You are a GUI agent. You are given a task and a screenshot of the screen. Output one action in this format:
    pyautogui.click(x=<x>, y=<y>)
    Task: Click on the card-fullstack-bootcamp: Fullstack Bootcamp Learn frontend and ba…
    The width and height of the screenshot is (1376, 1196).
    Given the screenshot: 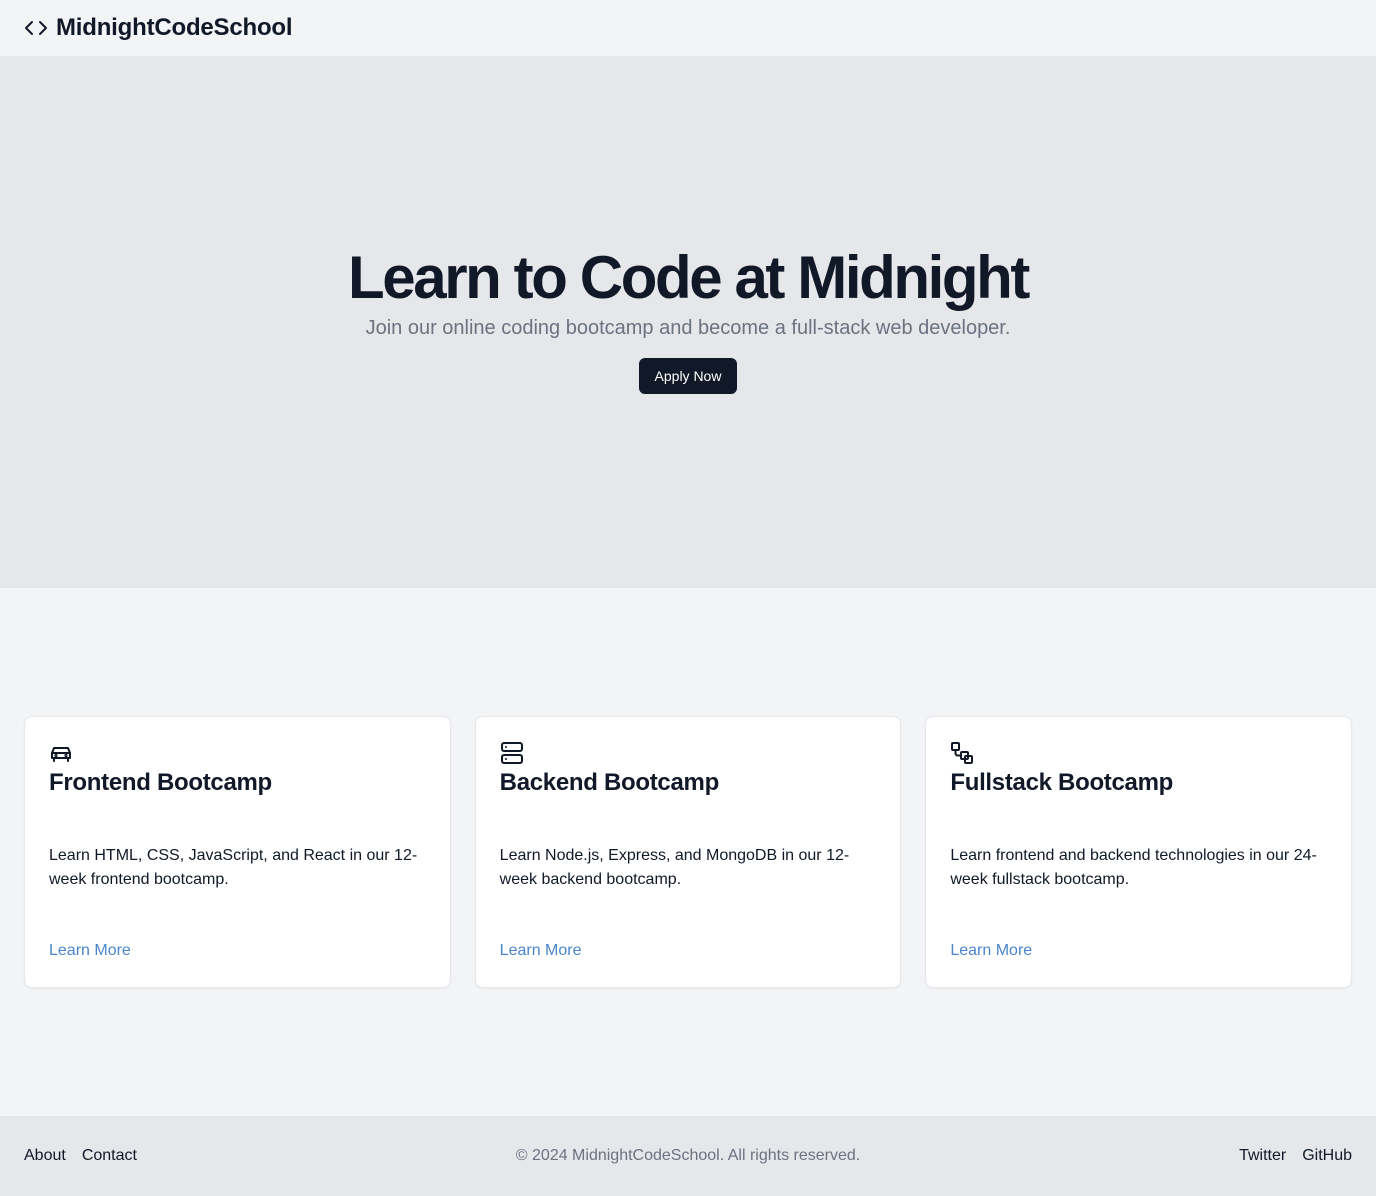 What is the action you would take?
    pyautogui.click(x=1139, y=852)
    